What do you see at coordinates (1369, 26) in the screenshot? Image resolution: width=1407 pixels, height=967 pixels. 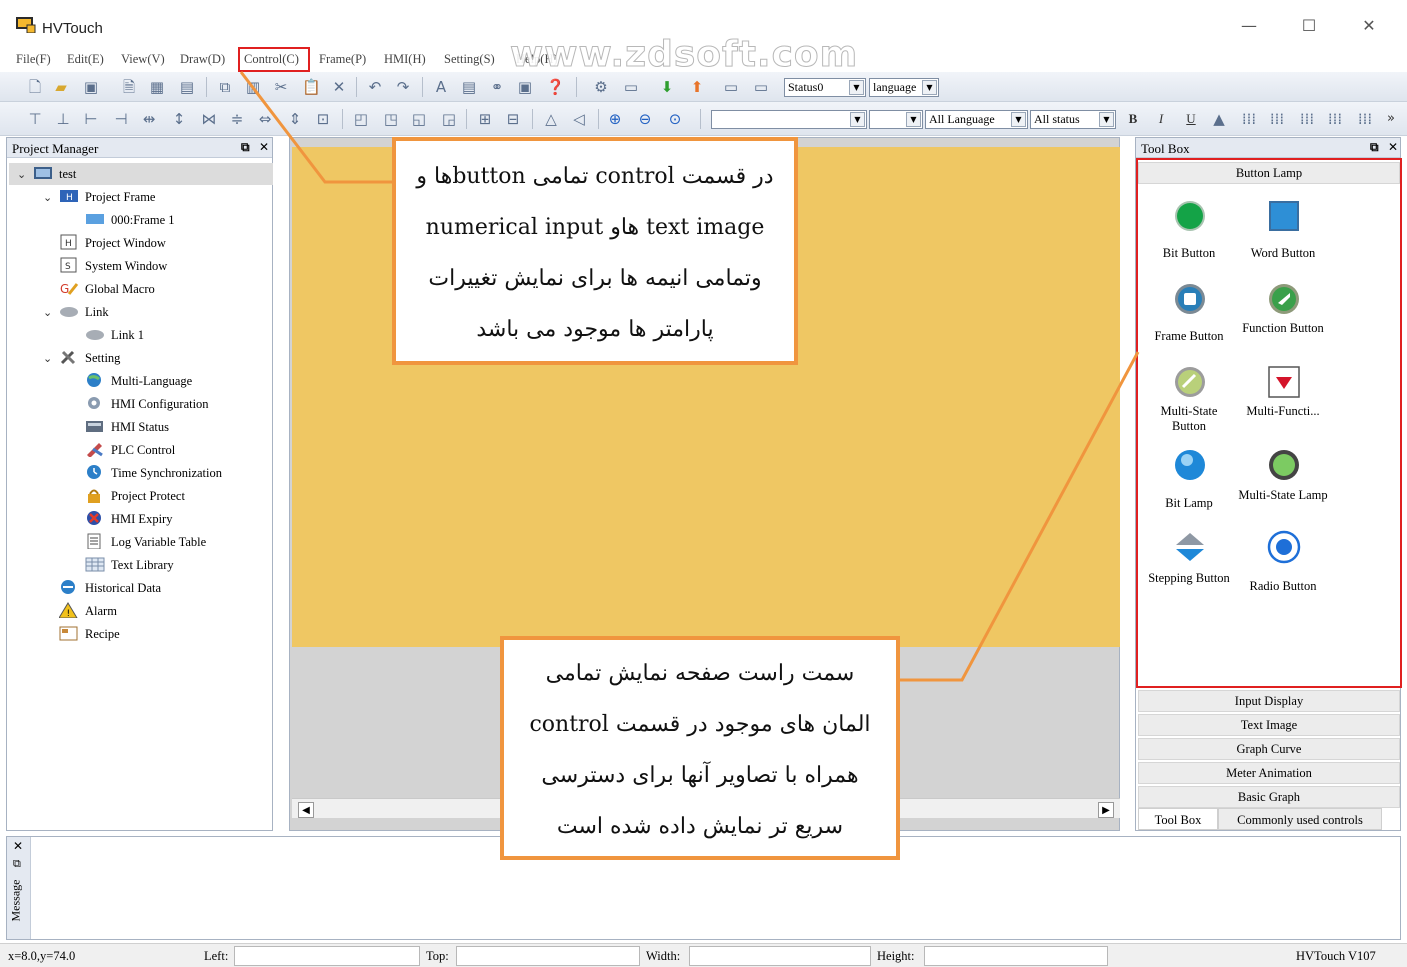 I see `close-button: ✕` at bounding box center [1369, 26].